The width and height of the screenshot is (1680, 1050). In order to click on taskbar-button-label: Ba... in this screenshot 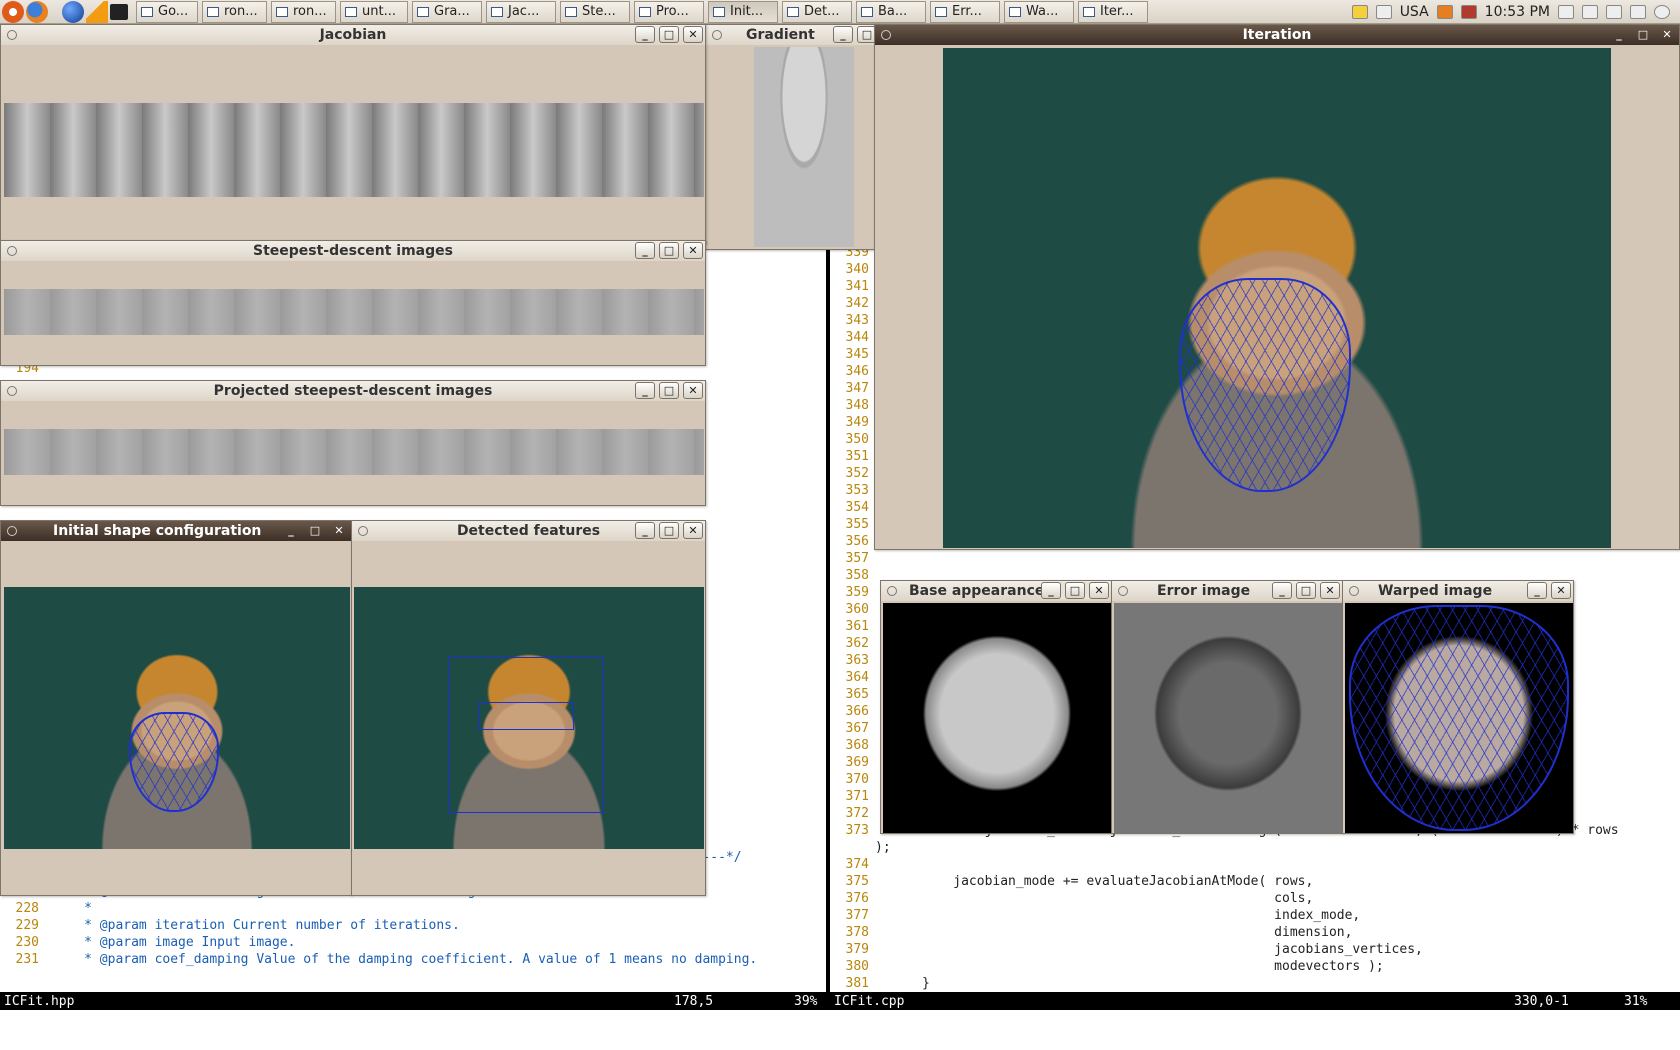, I will do `click(893, 11)`.